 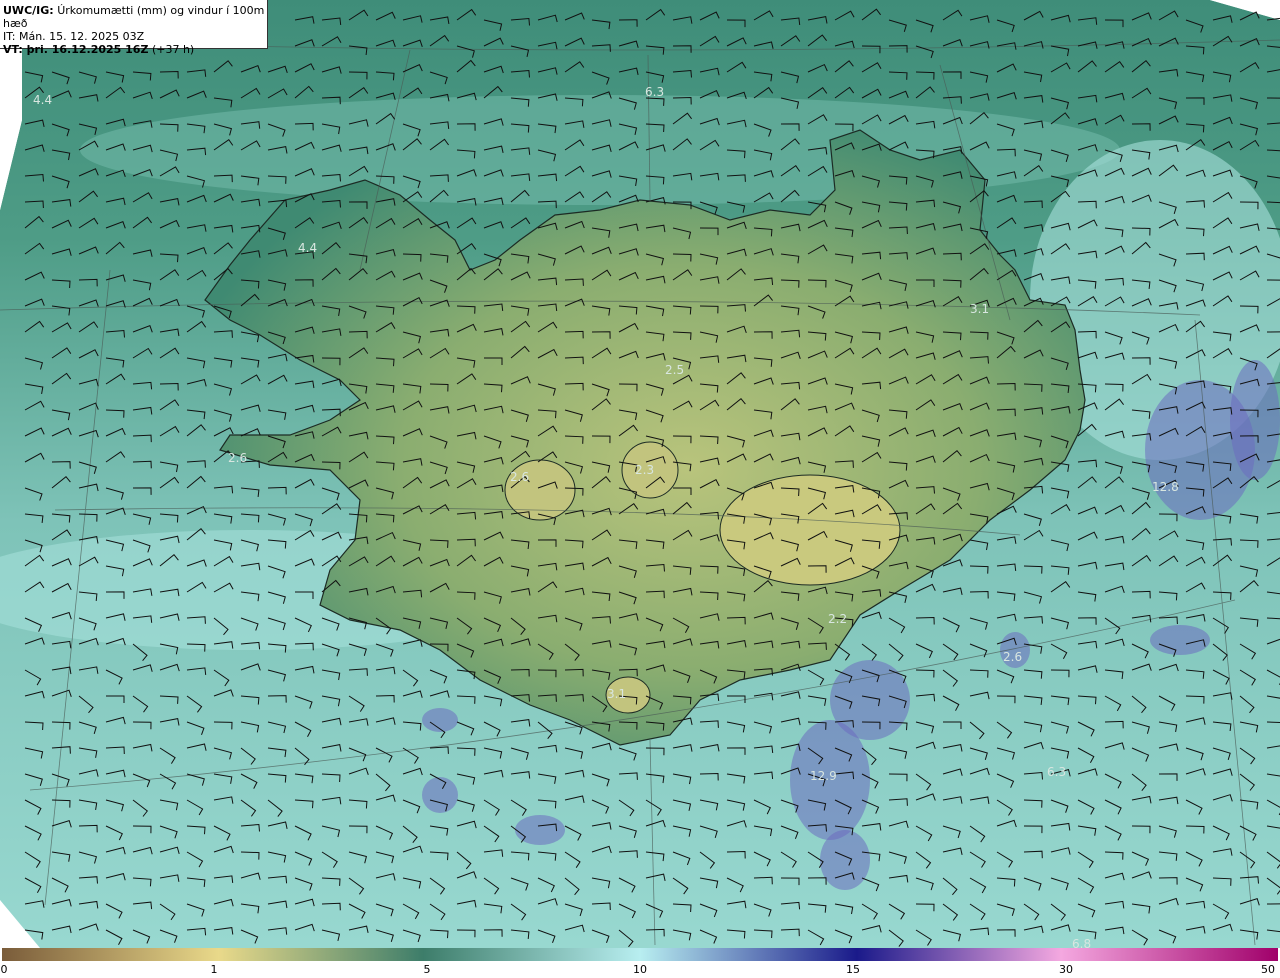 What do you see at coordinates (214, 969) in the screenshot?
I see `scale-tick-1: 1` at bounding box center [214, 969].